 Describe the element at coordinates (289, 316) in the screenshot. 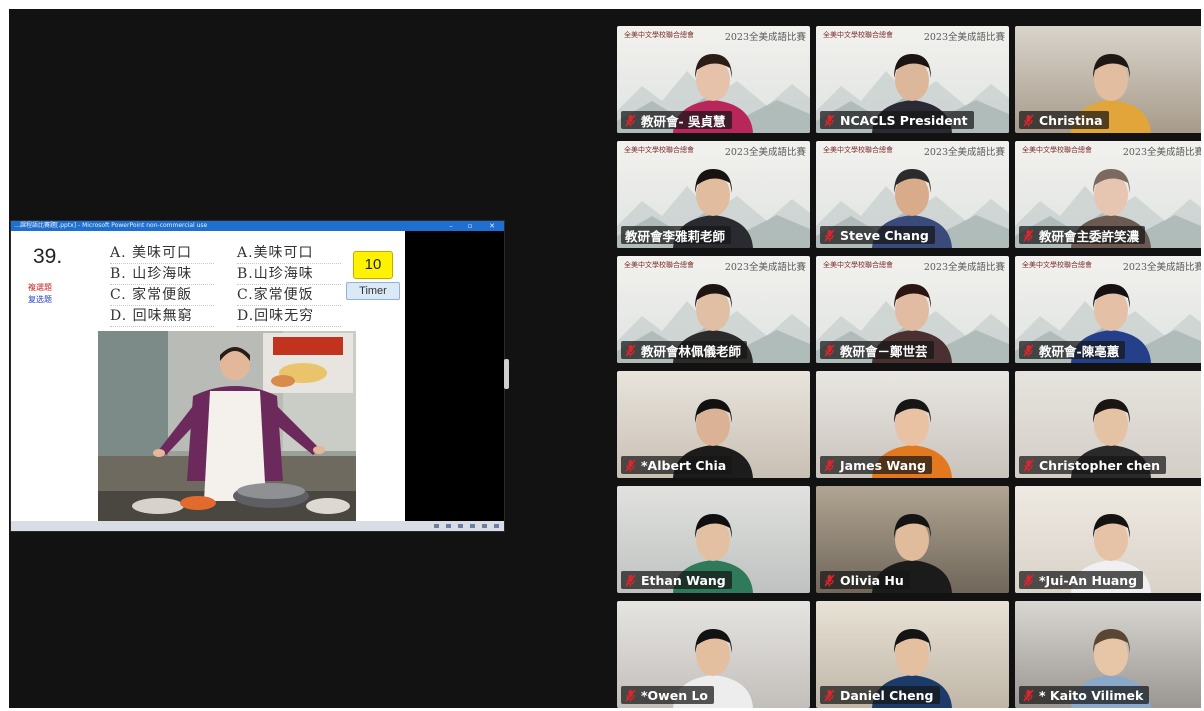

I see `option-d-simplified: D.回味无穷` at that location.